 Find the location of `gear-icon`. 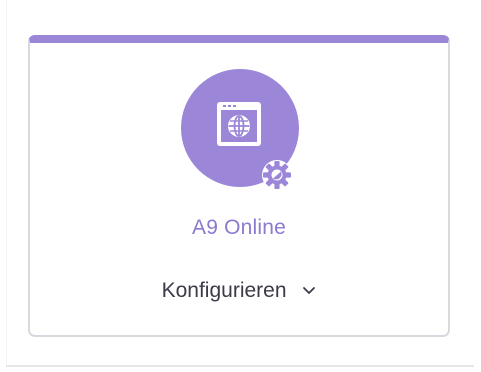

gear-icon is located at coordinates (277, 175).